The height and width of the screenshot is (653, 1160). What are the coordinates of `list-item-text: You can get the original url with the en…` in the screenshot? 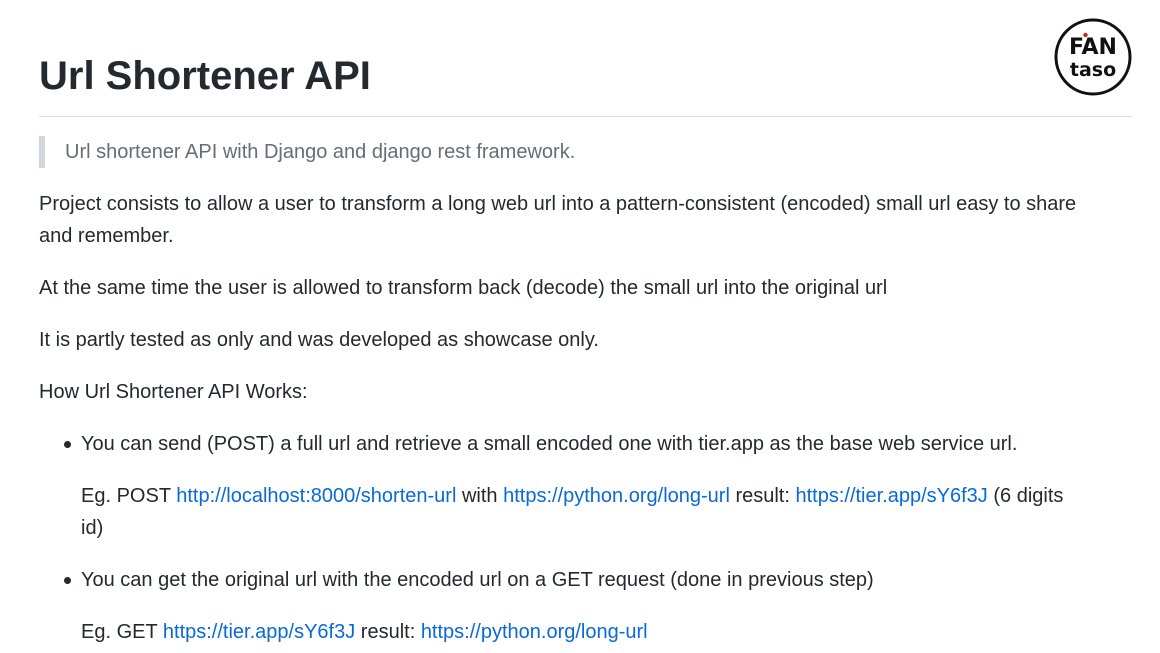 It's located at (477, 580).